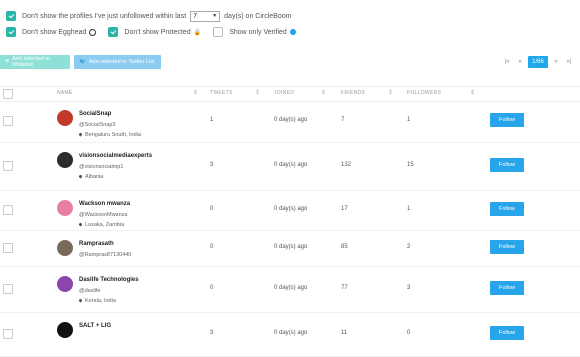 This screenshot has height=357, width=580. Describe the element at coordinates (215, 16) in the screenshot. I see `chevron-down-icon: ▼` at that location.